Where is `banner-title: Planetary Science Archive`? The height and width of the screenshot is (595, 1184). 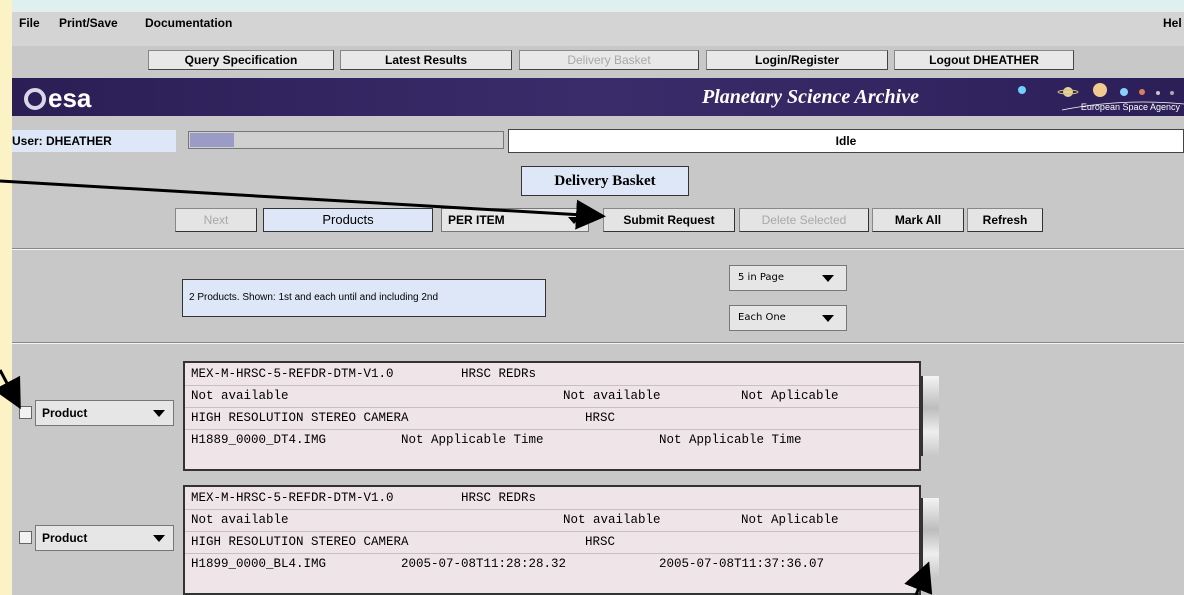 banner-title: Planetary Science Archive is located at coordinates (810, 97).